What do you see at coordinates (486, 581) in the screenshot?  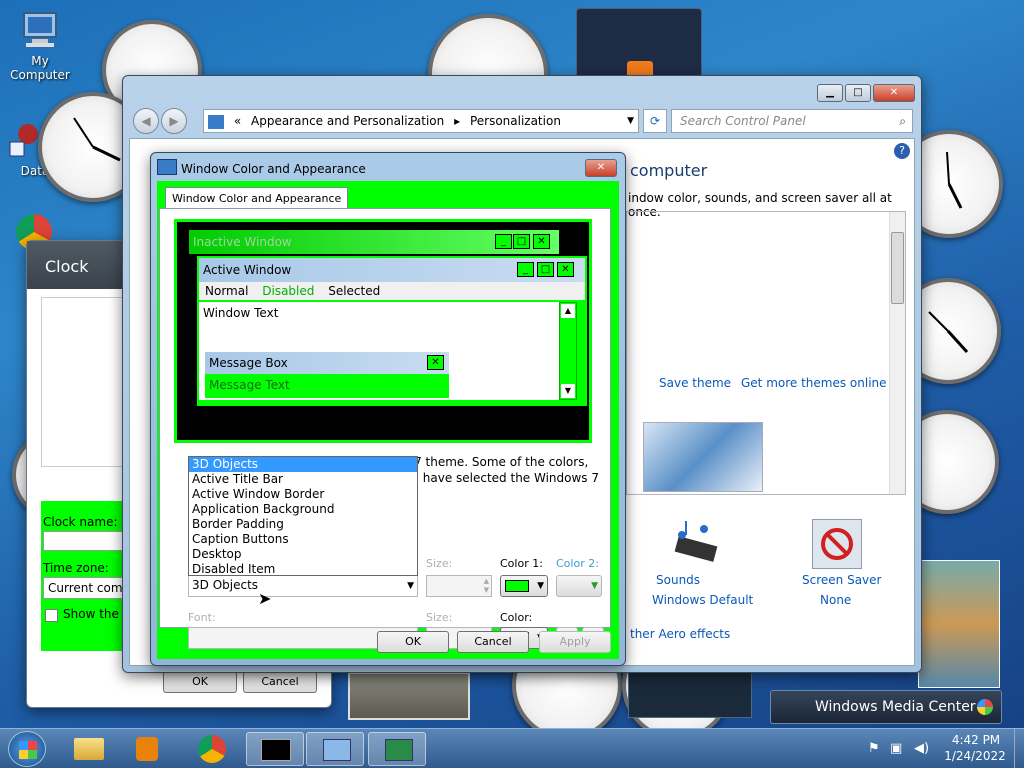 I see `spinner-up-icon: ▲` at bounding box center [486, 581].